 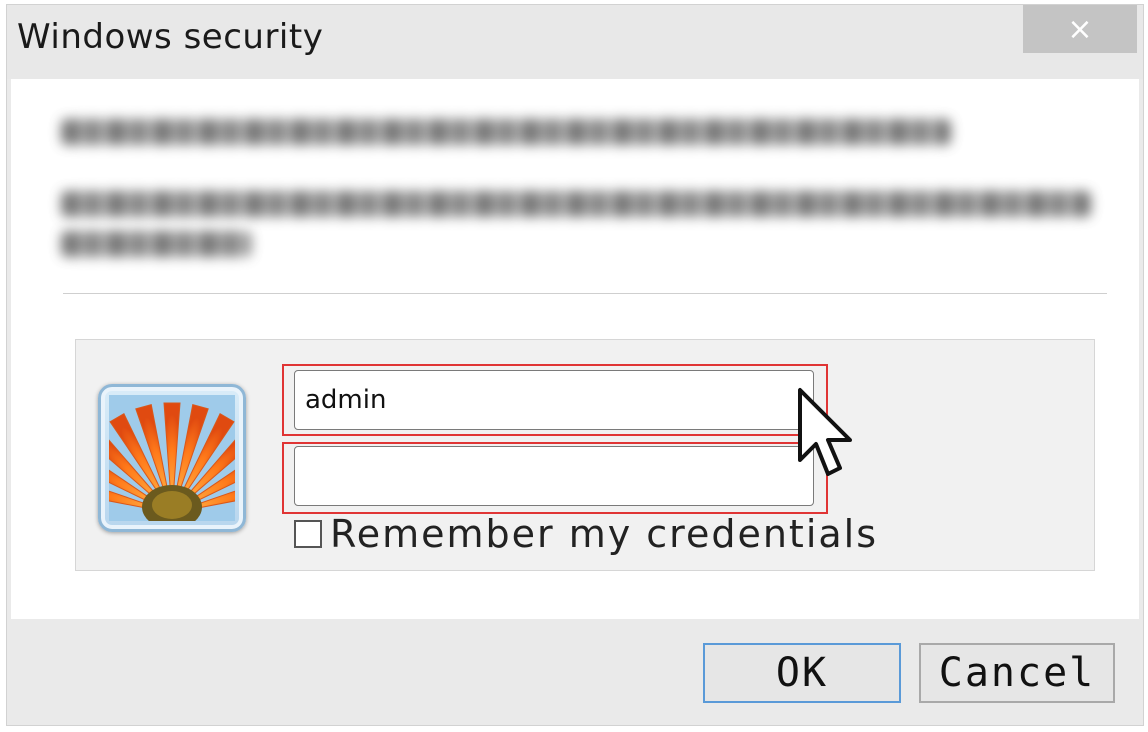 I want to click on mouse-cursor-icon, so click(x=825, y=432).